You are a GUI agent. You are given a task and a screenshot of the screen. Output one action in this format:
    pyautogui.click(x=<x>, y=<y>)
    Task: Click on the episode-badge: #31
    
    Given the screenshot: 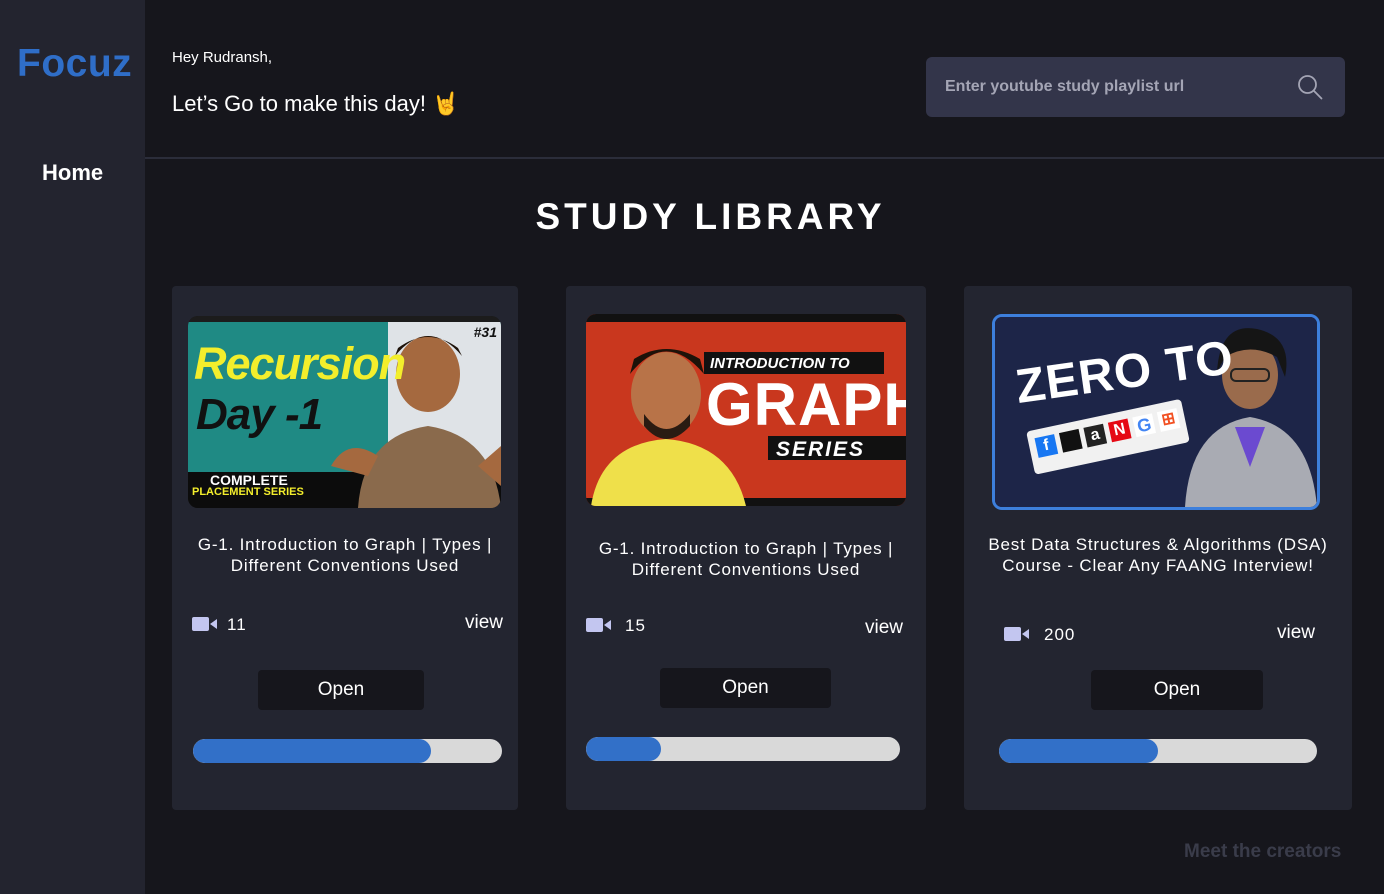 What is the action you would take?
    pyautogui.click(x=485, y=332)
    